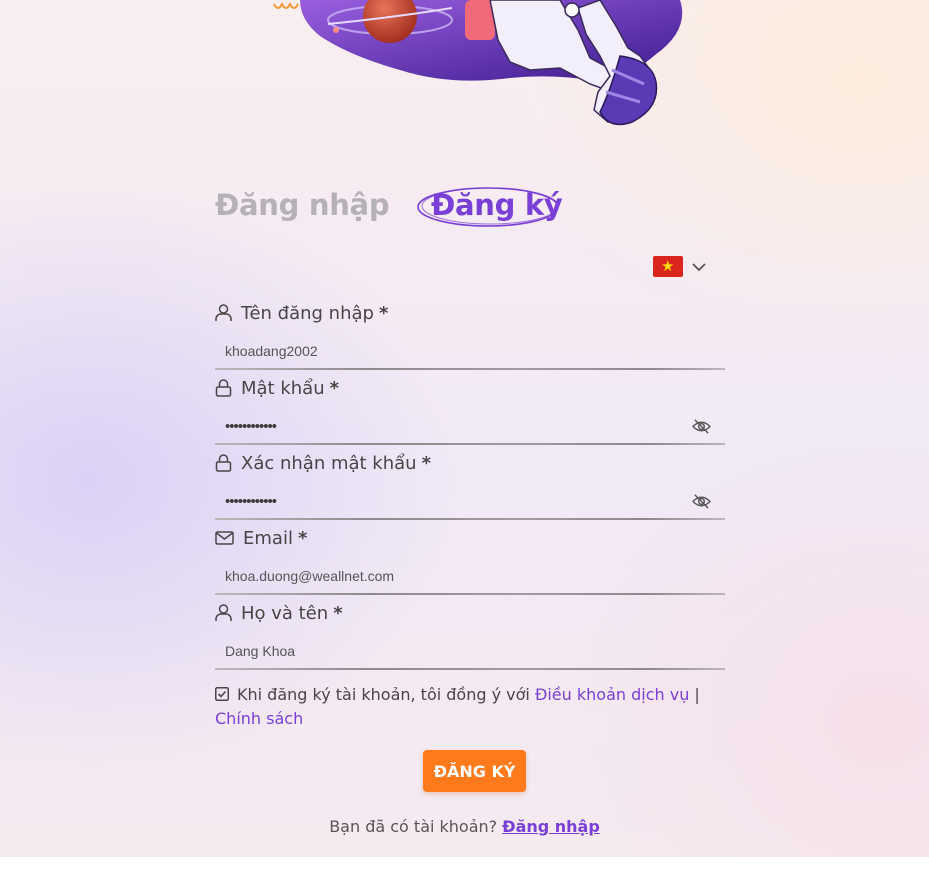  Describe the element at coordinates (251, 426) in the screenshot. I see `password-value: ••••••••••••` at that location.